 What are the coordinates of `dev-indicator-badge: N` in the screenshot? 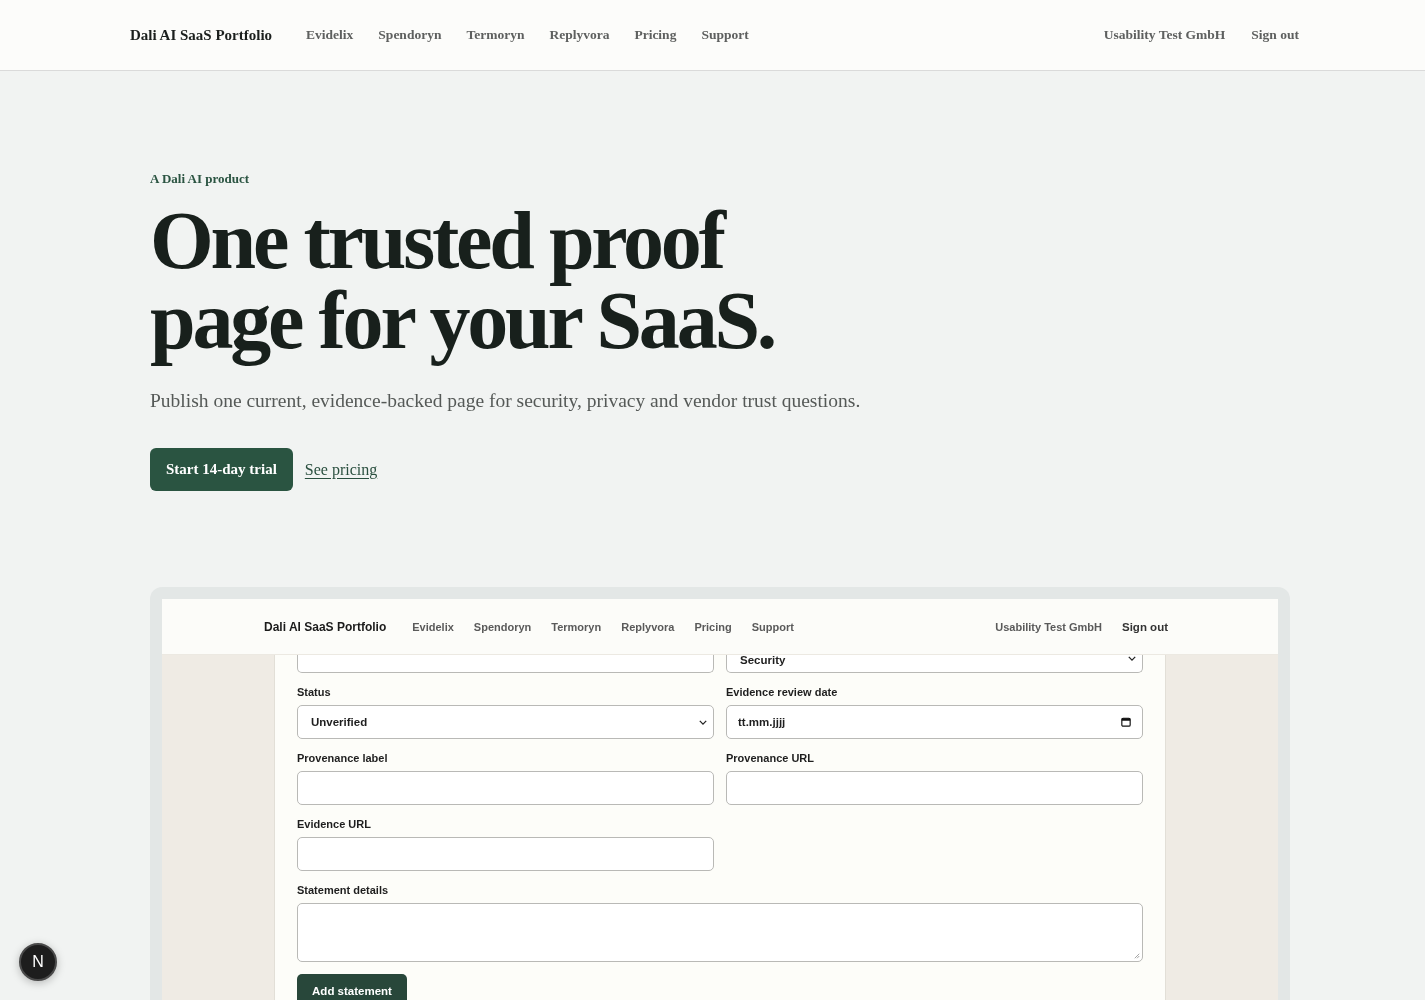 It's located at (38, 962).